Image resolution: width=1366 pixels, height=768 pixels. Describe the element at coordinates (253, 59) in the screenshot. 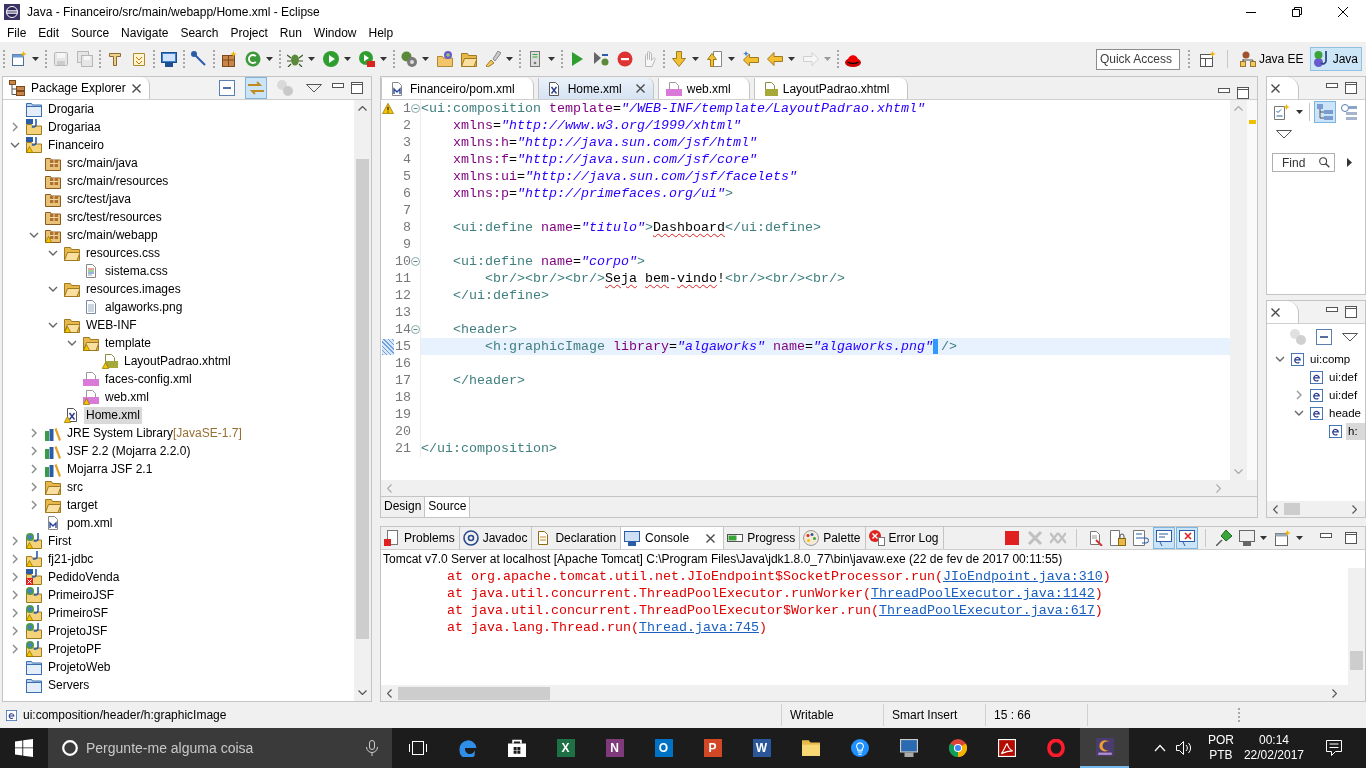

I see `circle-c-icon` at that location.